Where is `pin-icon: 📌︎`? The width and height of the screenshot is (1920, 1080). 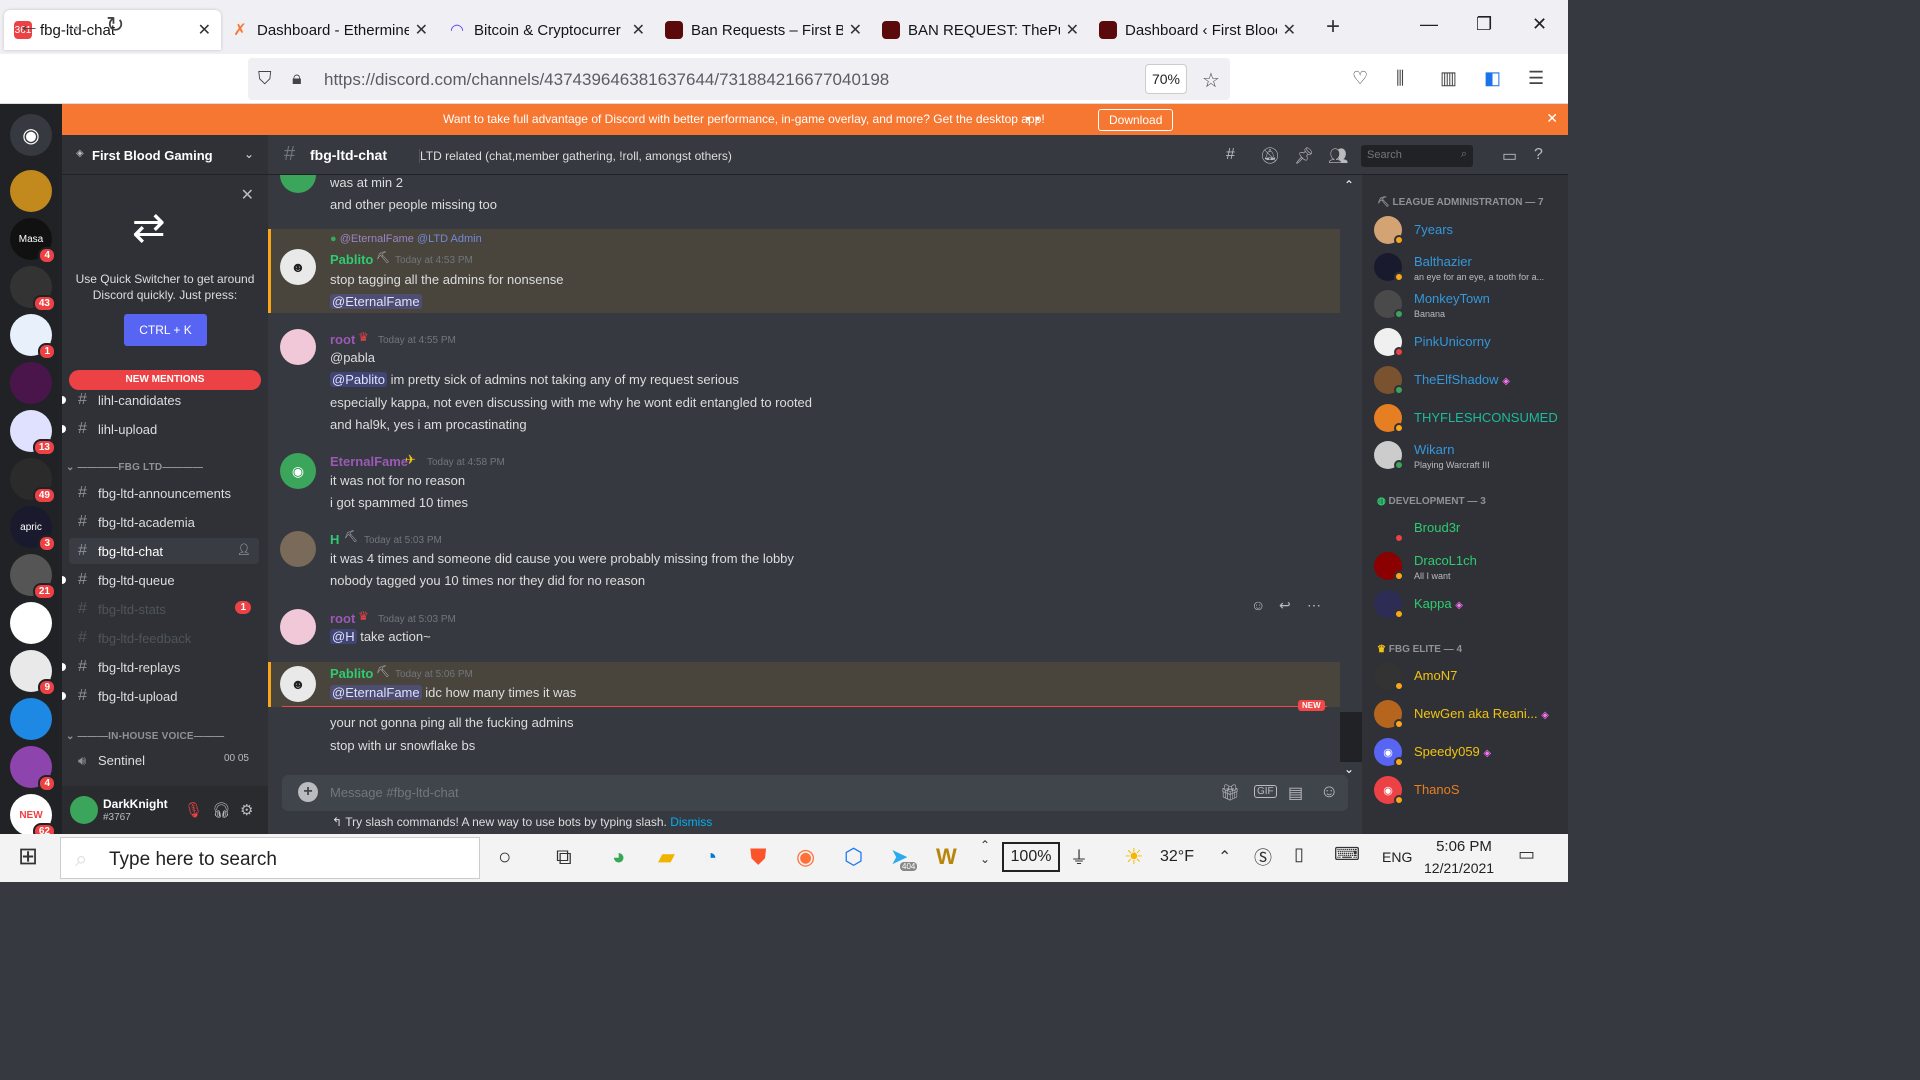 pin-icon: 📌︎ is located at coordinates (1304, 156).